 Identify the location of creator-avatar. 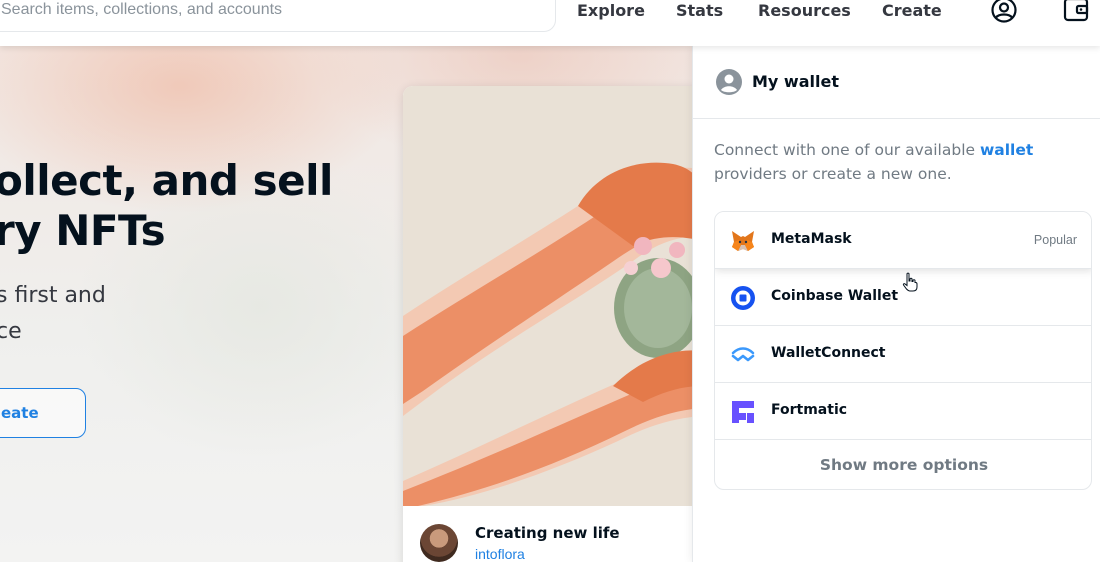
(439, 543).